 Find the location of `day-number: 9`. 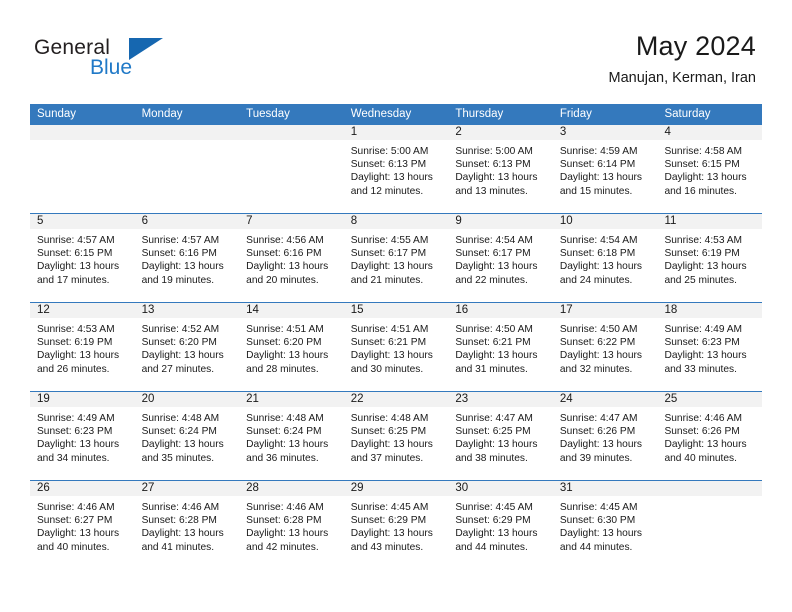

day-number: 9 is located at coordinates (500, 221).